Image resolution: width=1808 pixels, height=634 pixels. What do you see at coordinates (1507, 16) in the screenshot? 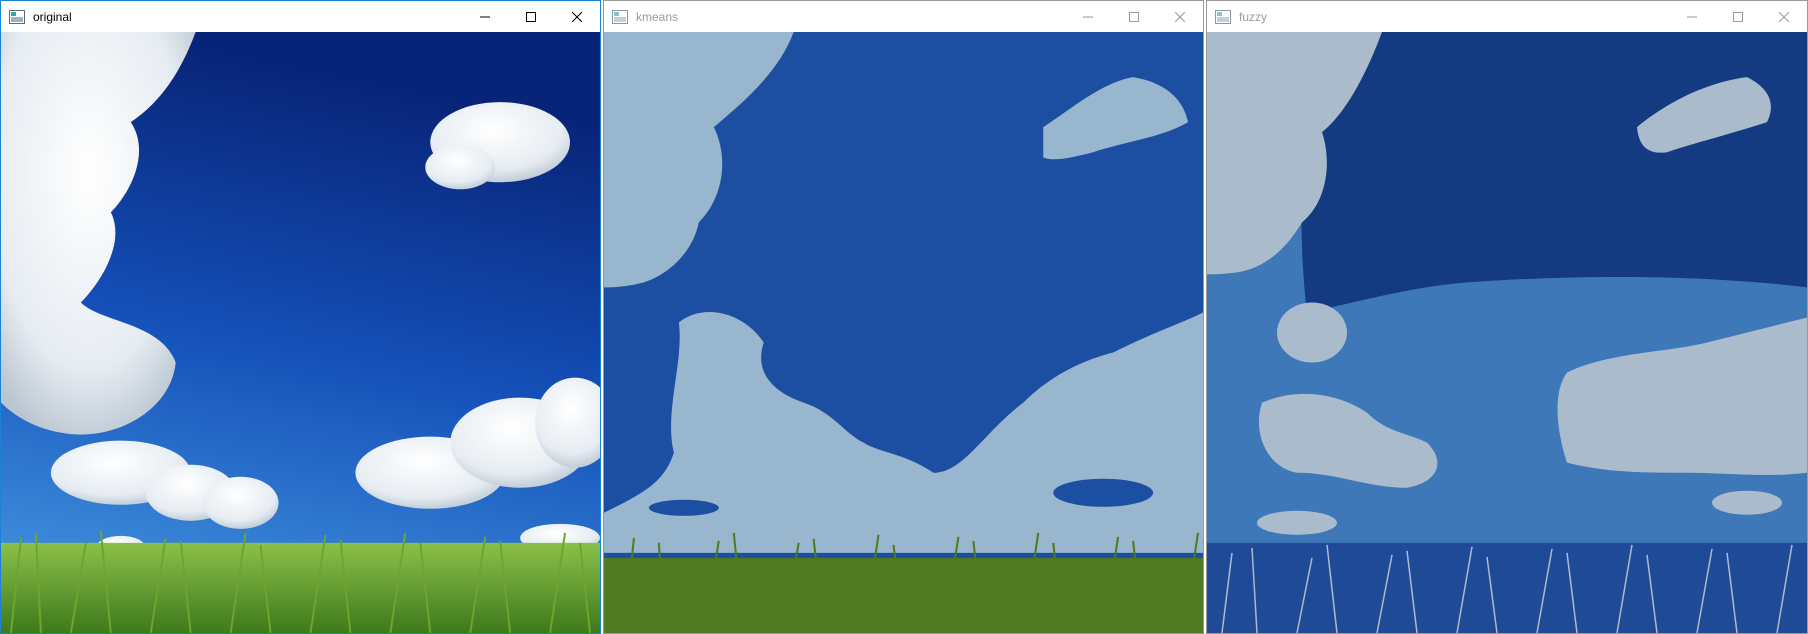
I see `titlebar: fuzzy` at bounding box center [1507, 16].